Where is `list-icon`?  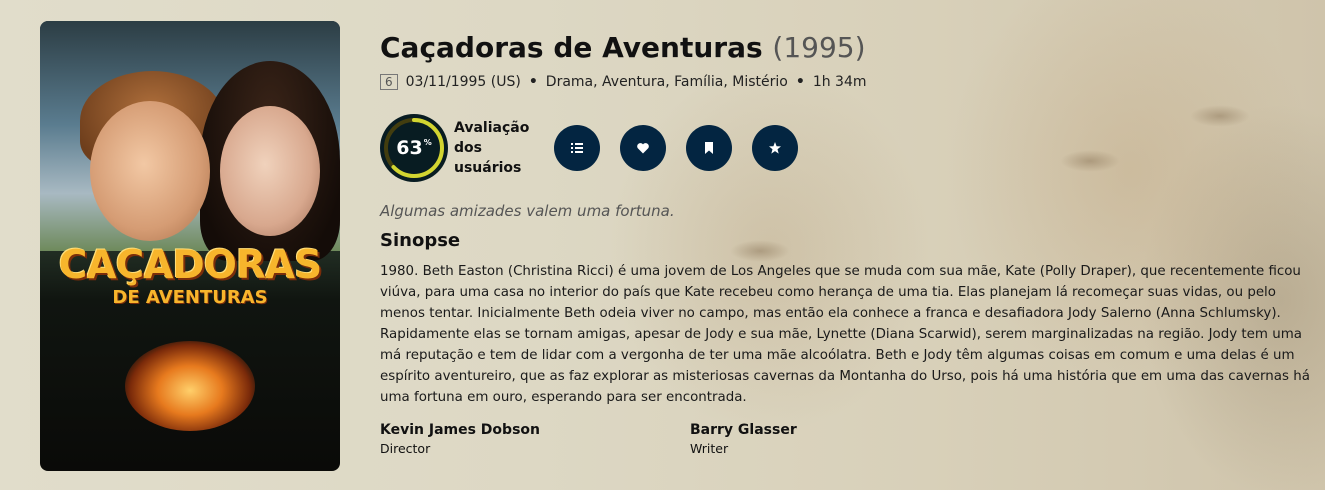
list-icon is located at coordinates (577, 148).